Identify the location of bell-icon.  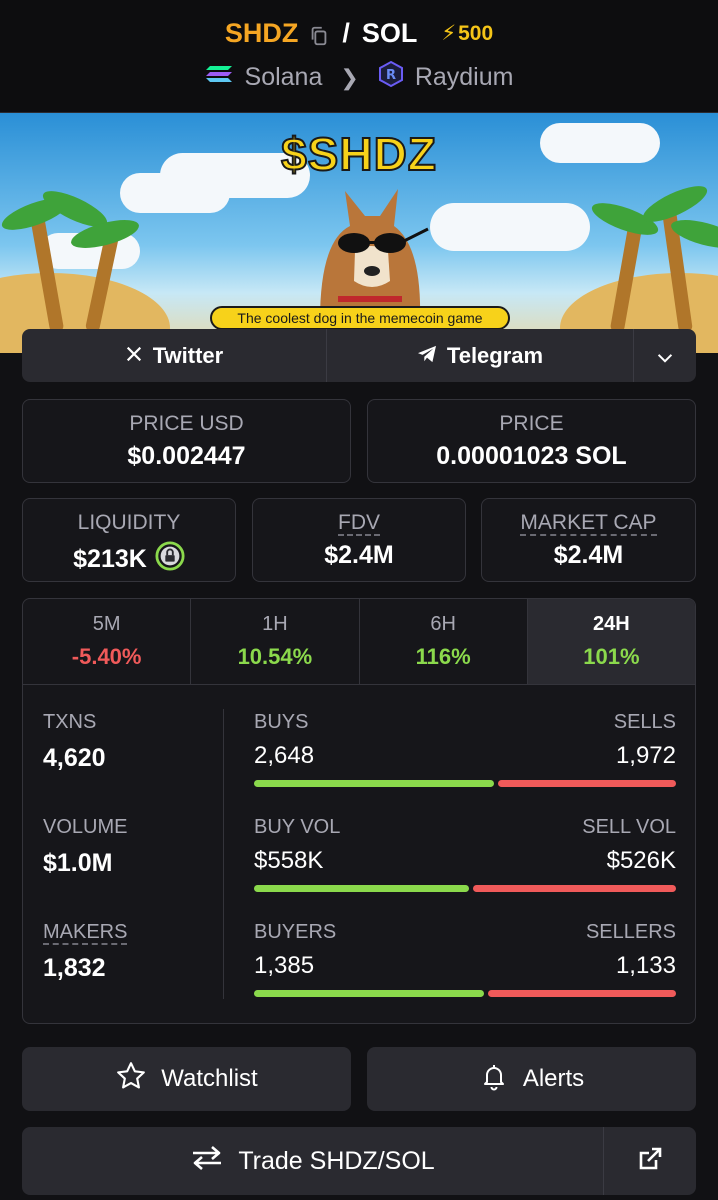
(494, 1079).